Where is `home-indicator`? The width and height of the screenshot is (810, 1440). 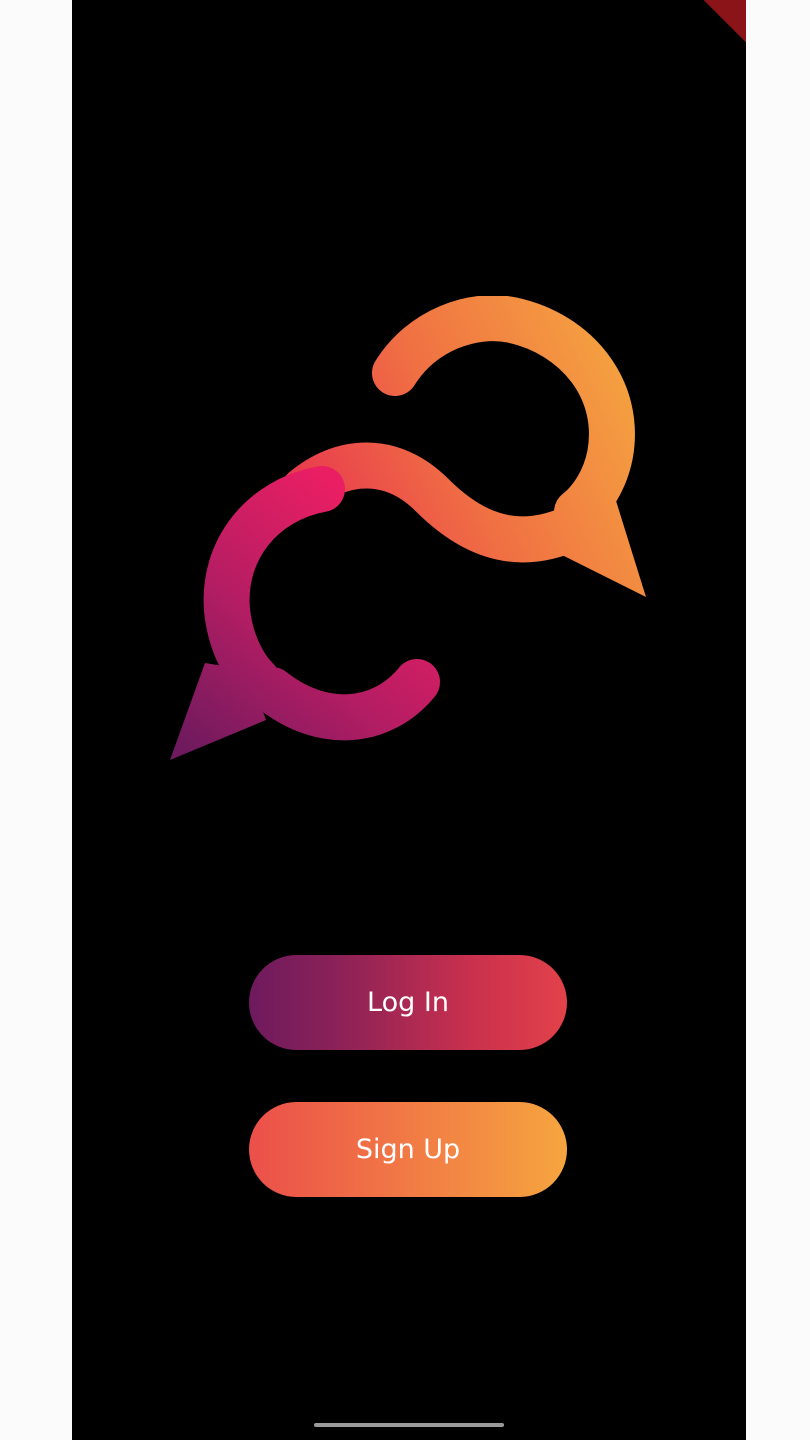 home-indicator is located at coordinates (409, 1425).